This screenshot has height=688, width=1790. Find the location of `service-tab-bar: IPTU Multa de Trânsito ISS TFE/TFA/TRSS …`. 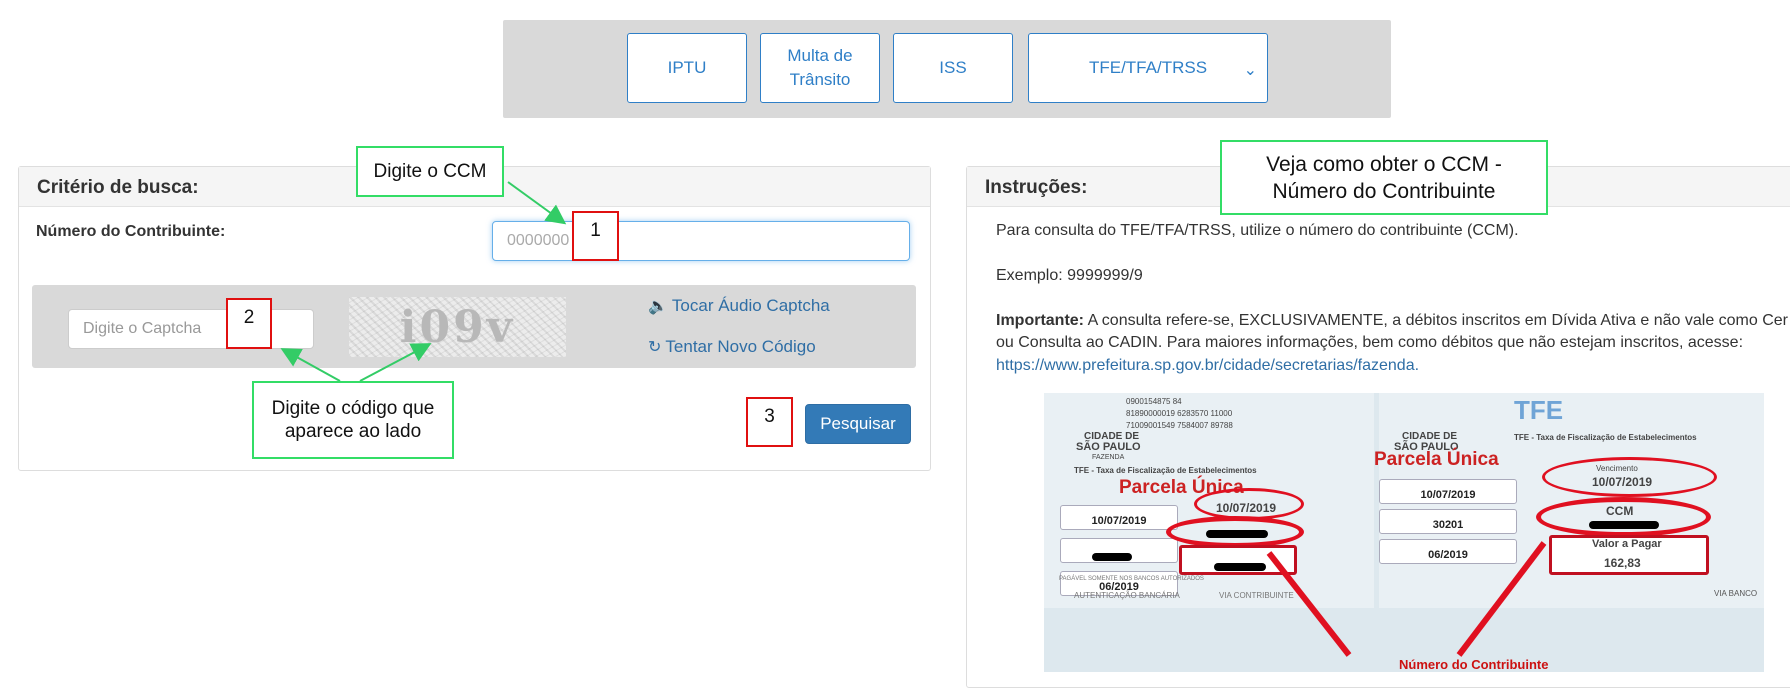

service-tab-bar: IPTU Multa de Trânsito ISS TFE/TFA/TRSS … is located at coordinates (947, 69).